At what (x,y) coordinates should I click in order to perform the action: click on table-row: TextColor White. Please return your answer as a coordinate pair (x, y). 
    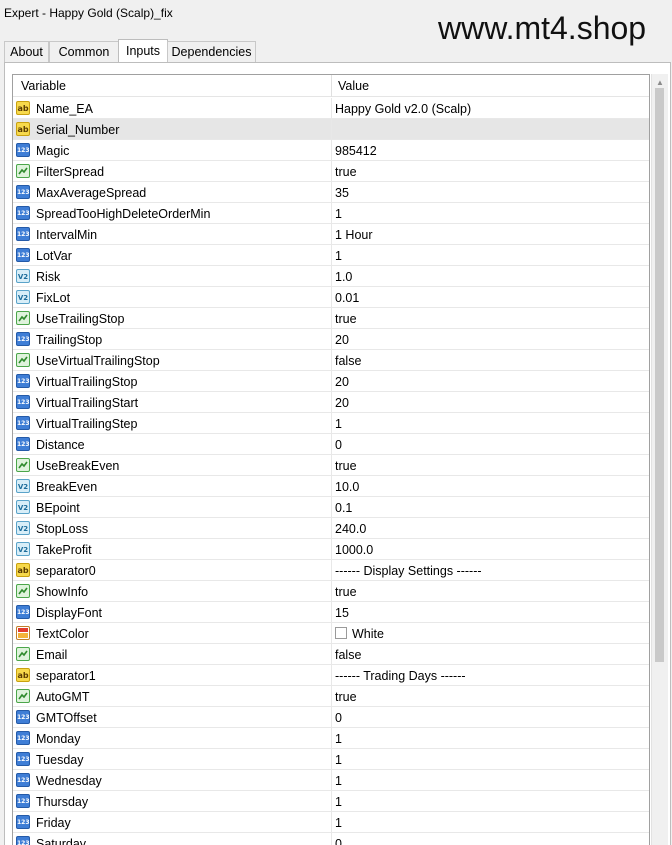
    Looking at the image, I should click on (331, 633).